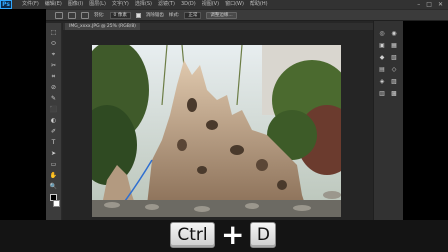  What do you see at coordinates (382, 57) in the screenshot?
I see `color-panel-icon: ◆` at bounding box center [382, 57].